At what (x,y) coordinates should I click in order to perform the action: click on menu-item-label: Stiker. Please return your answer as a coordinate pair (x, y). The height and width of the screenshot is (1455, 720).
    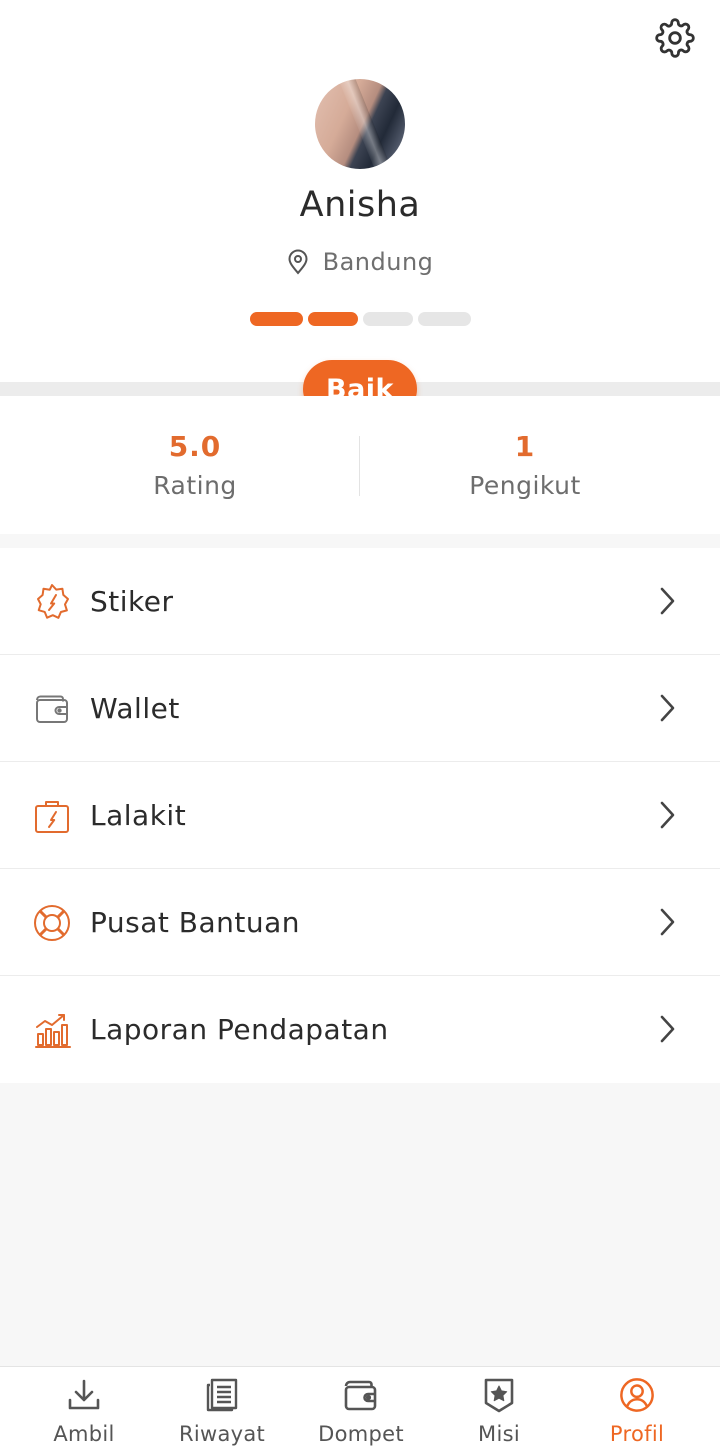
    Looking at the image, I should click on (132, 601).